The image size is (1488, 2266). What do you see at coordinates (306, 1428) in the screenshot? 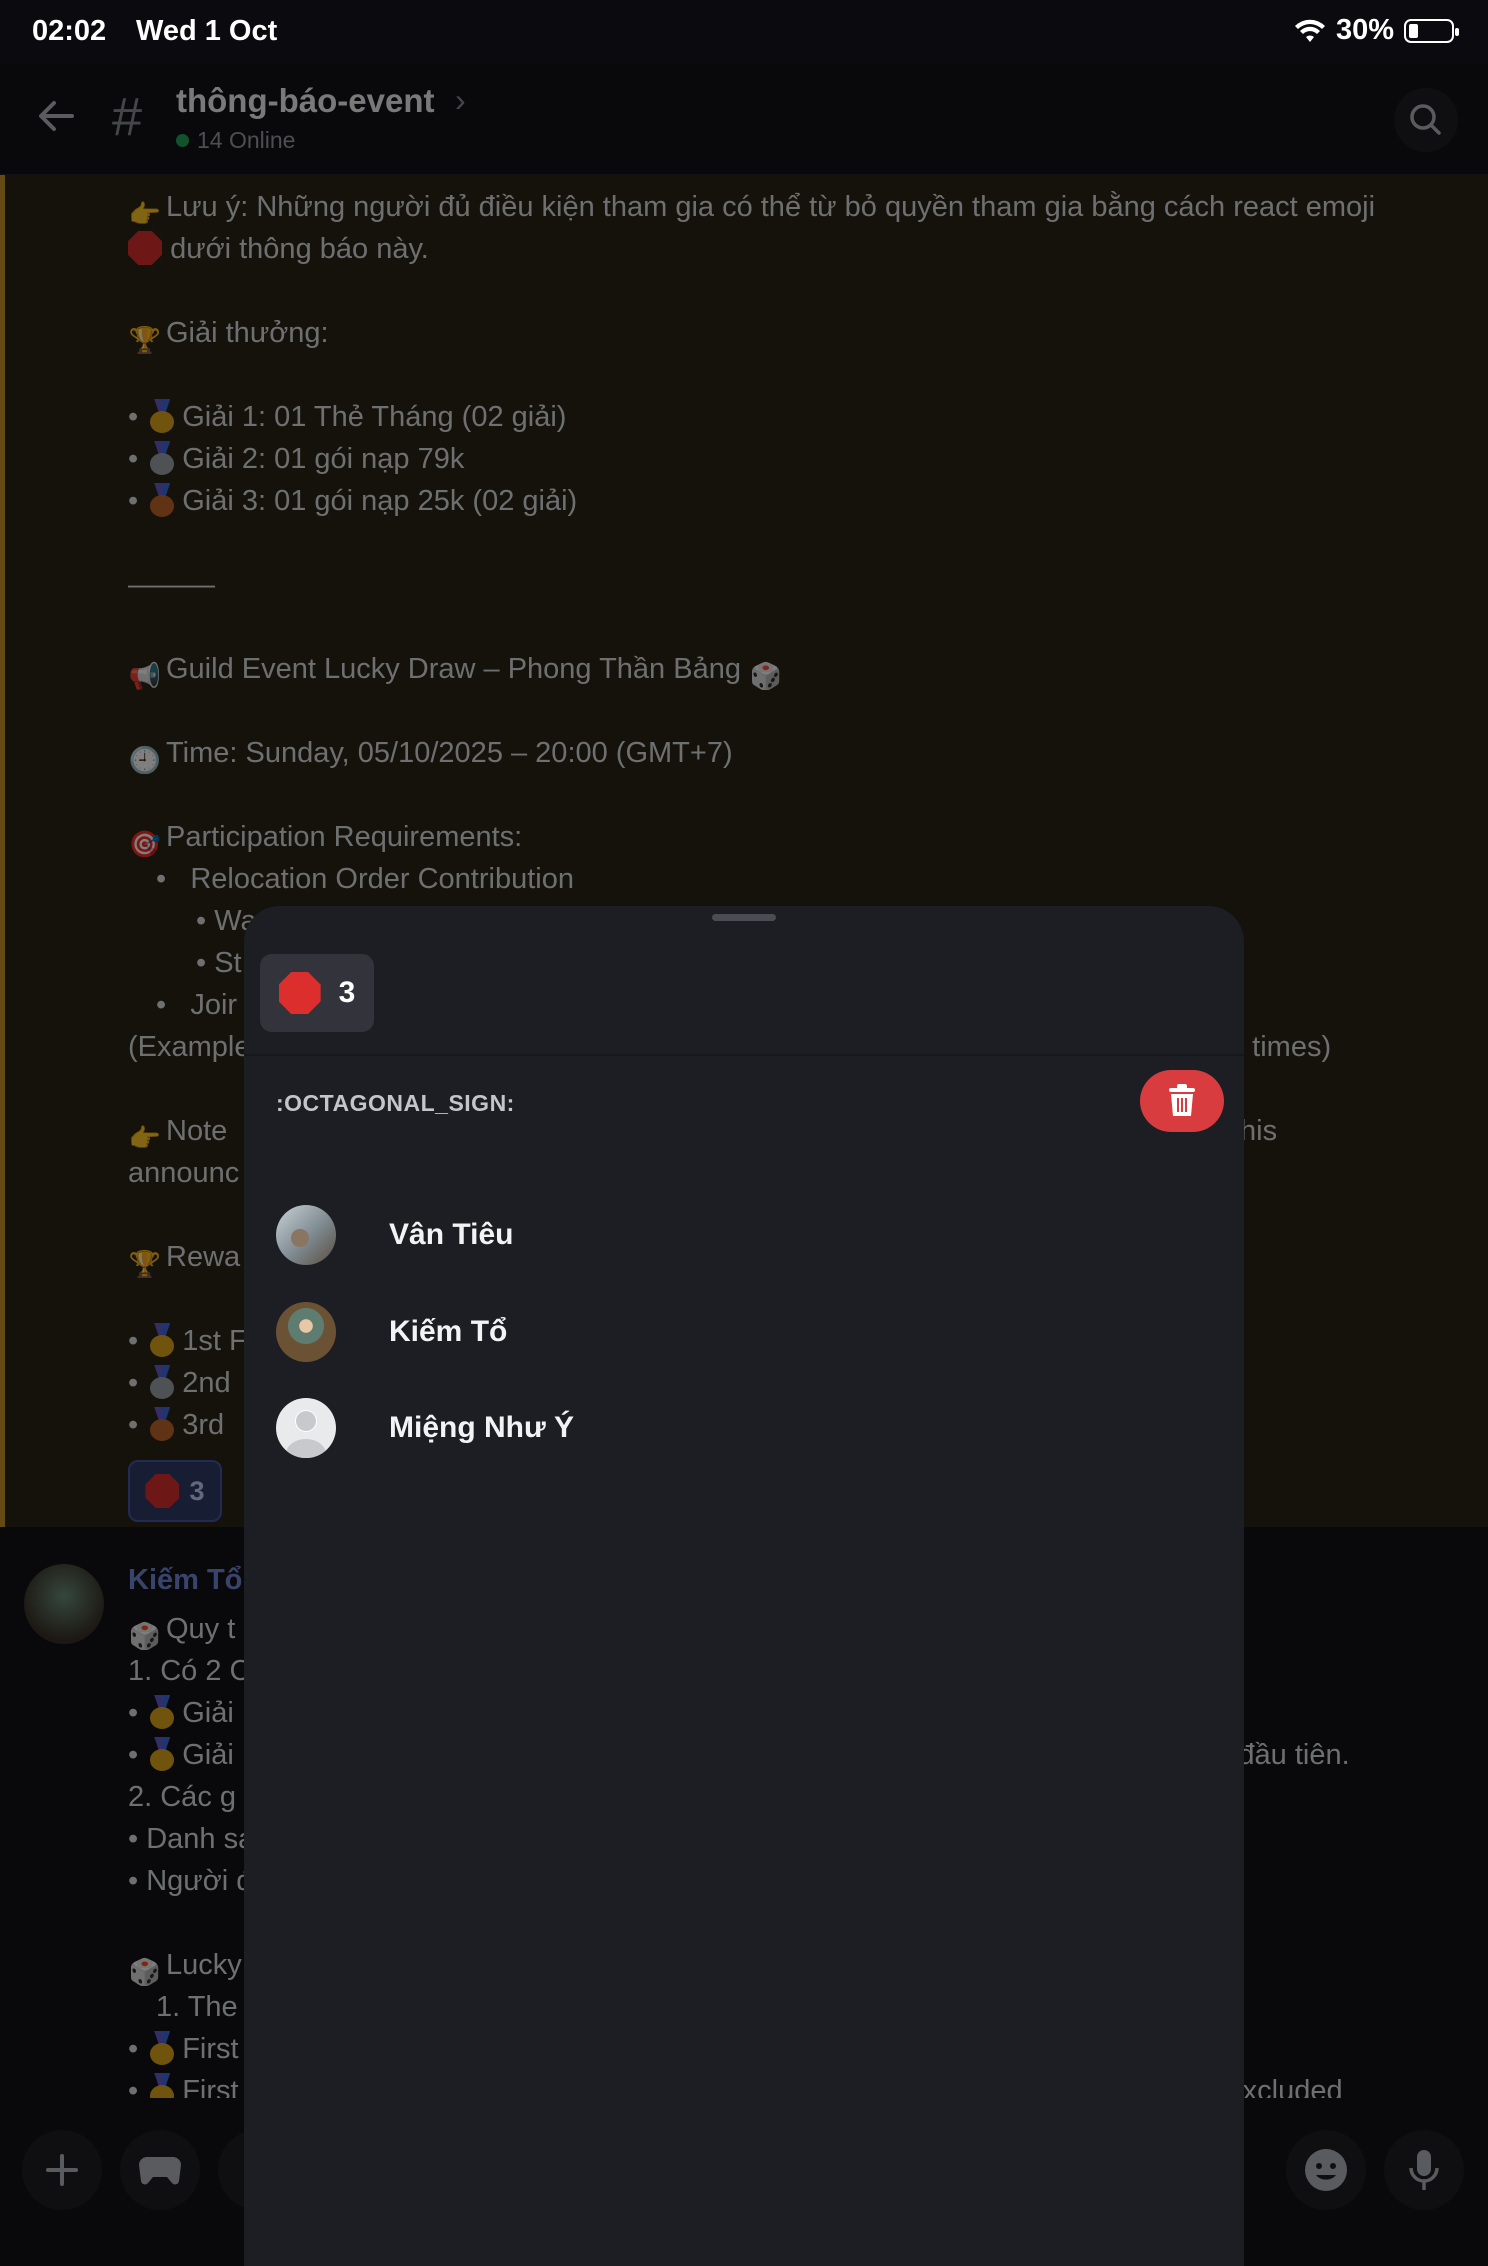
I see `default-avatar-icon` at bounding box center [306, 1428].